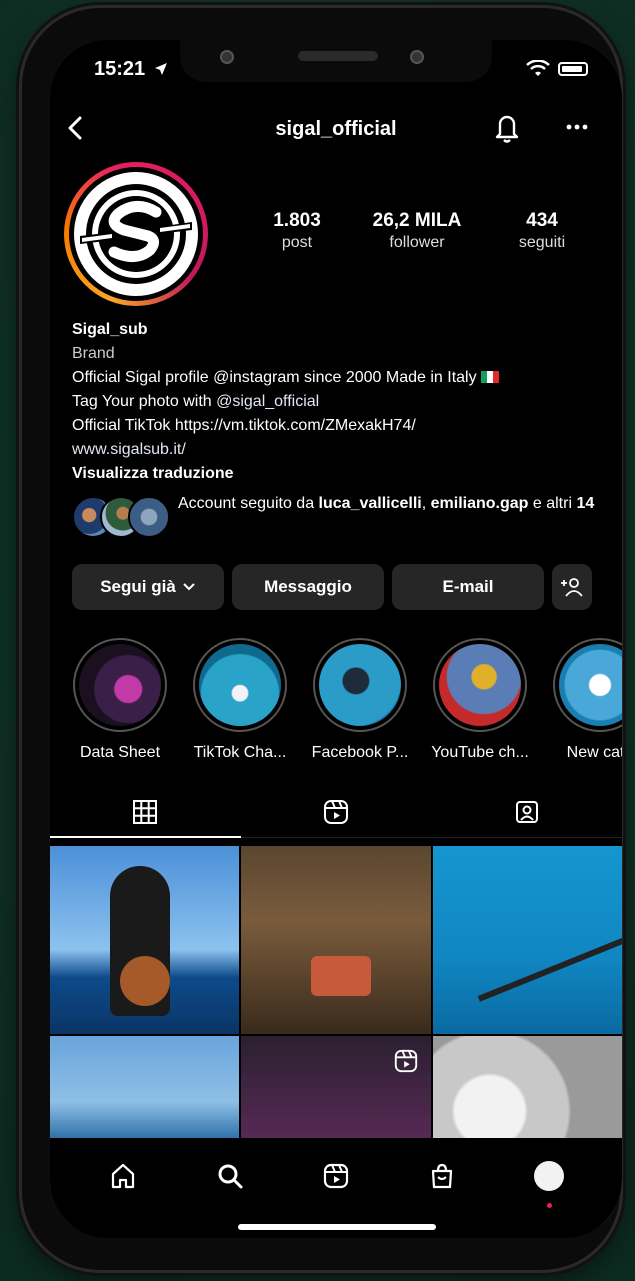  I want to click on tab-tagged, so click(526, 811).